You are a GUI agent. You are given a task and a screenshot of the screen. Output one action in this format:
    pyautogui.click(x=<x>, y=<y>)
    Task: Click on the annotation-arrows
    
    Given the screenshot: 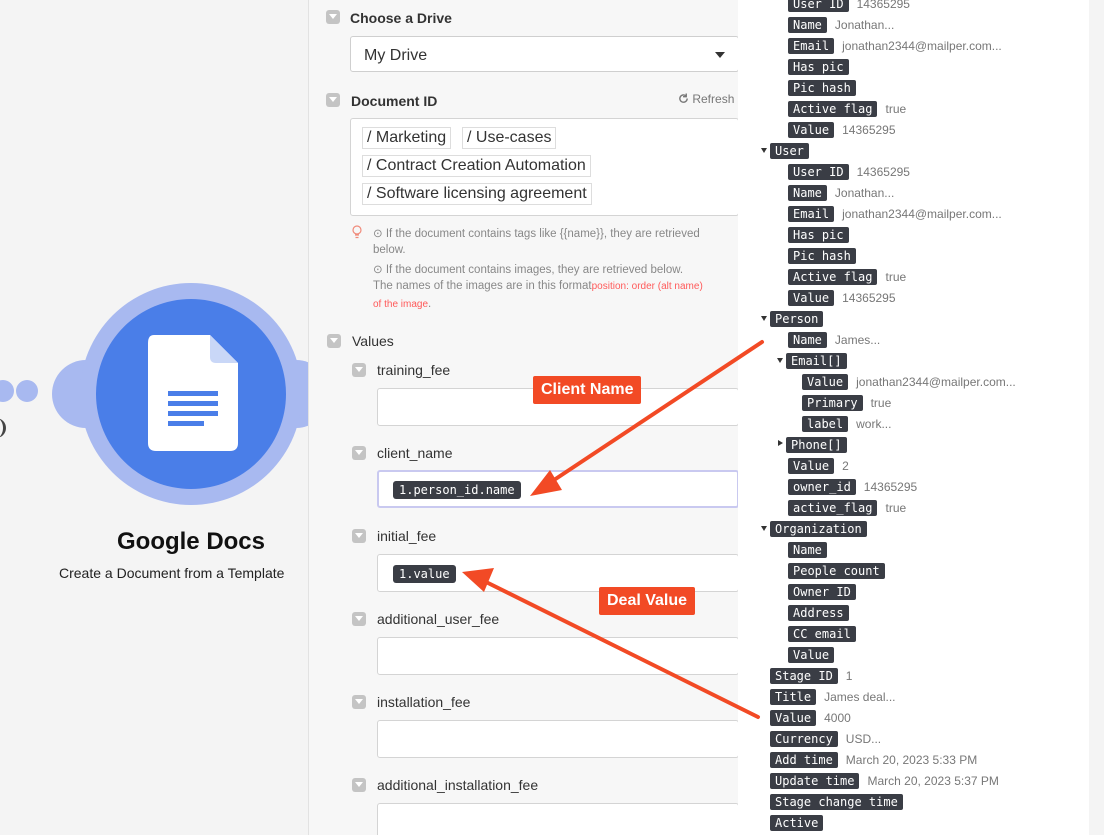 What is the action you would take?
    pyautogui.click(x=613, y=529)
    